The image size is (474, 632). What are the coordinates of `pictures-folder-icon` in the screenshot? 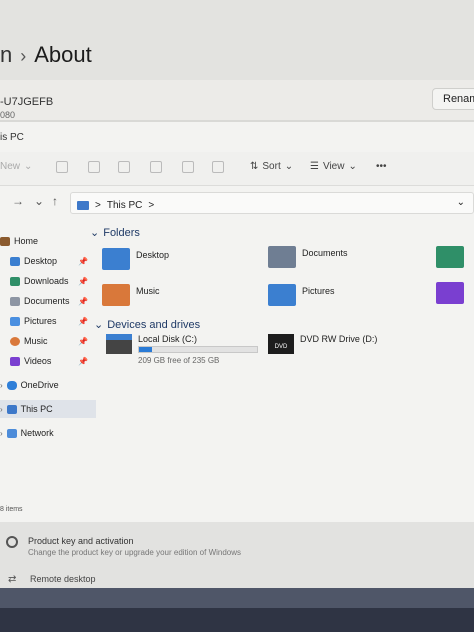 It's located at (282, 295).